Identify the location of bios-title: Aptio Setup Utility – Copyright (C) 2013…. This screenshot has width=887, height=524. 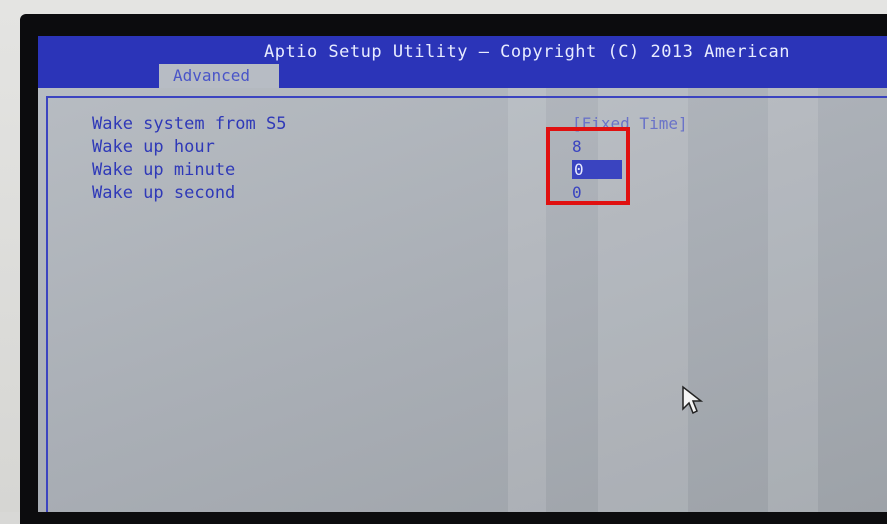
(527, 52).